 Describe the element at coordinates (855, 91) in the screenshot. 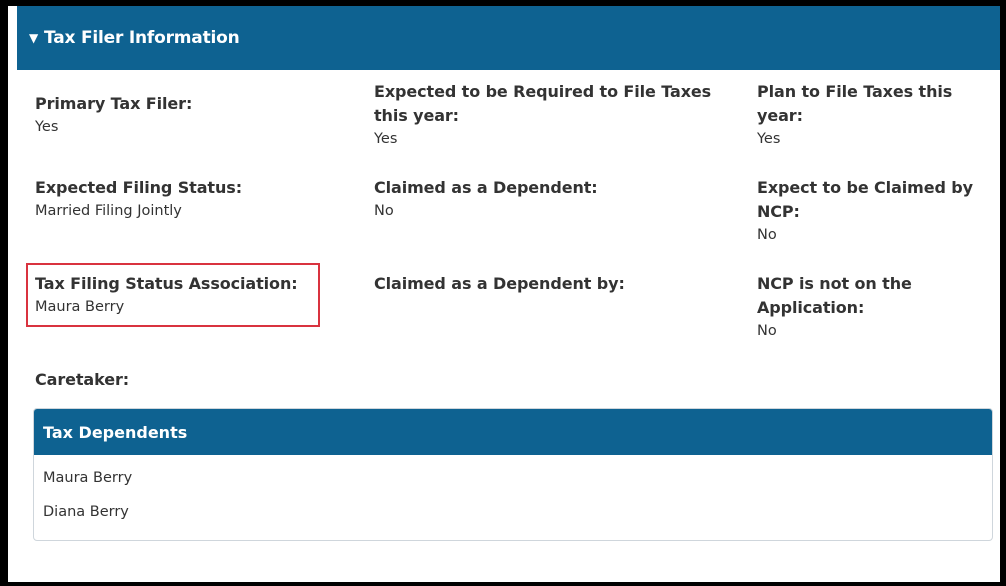

I see `field-label-line1: Plan to File Taxes this` at that location.